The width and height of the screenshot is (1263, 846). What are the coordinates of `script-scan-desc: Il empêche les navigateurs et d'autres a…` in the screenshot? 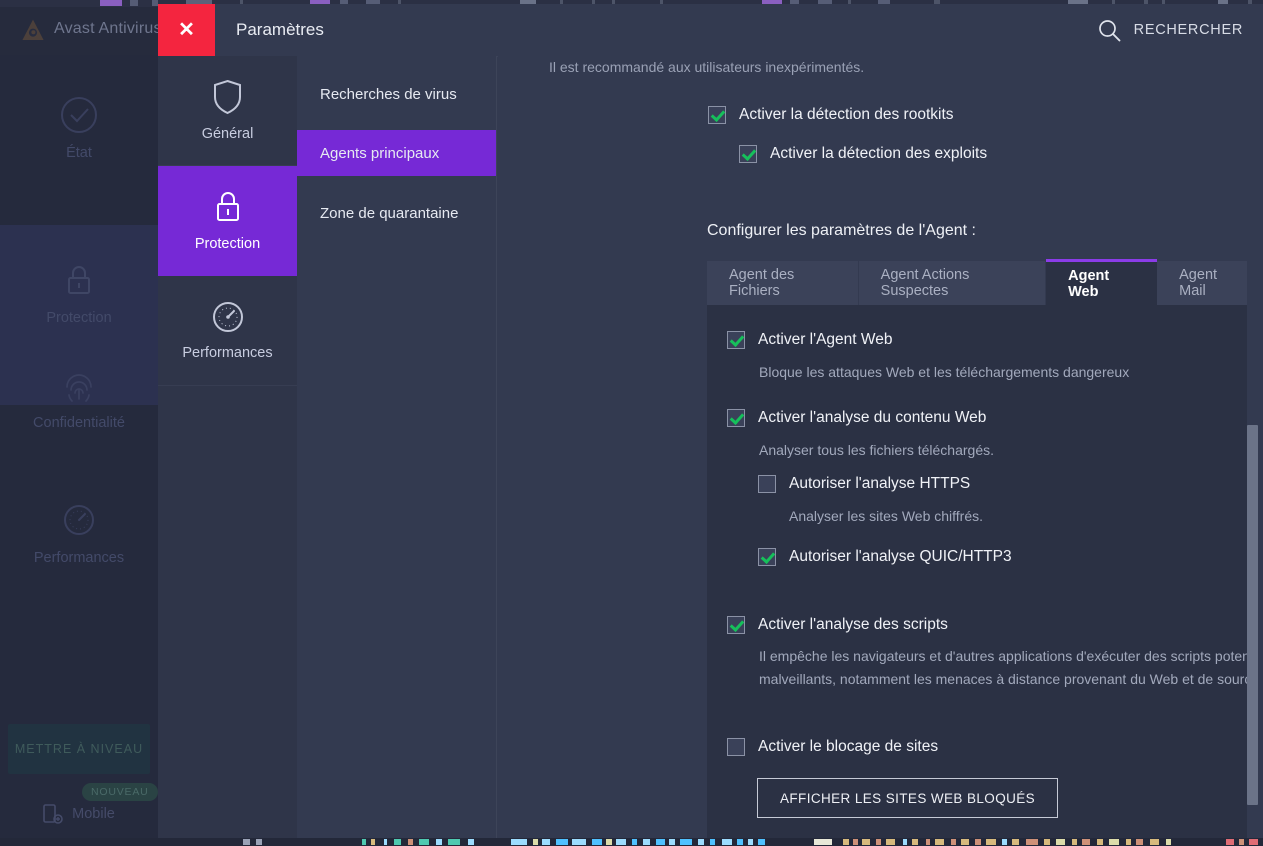 It's located at (1011, 667).